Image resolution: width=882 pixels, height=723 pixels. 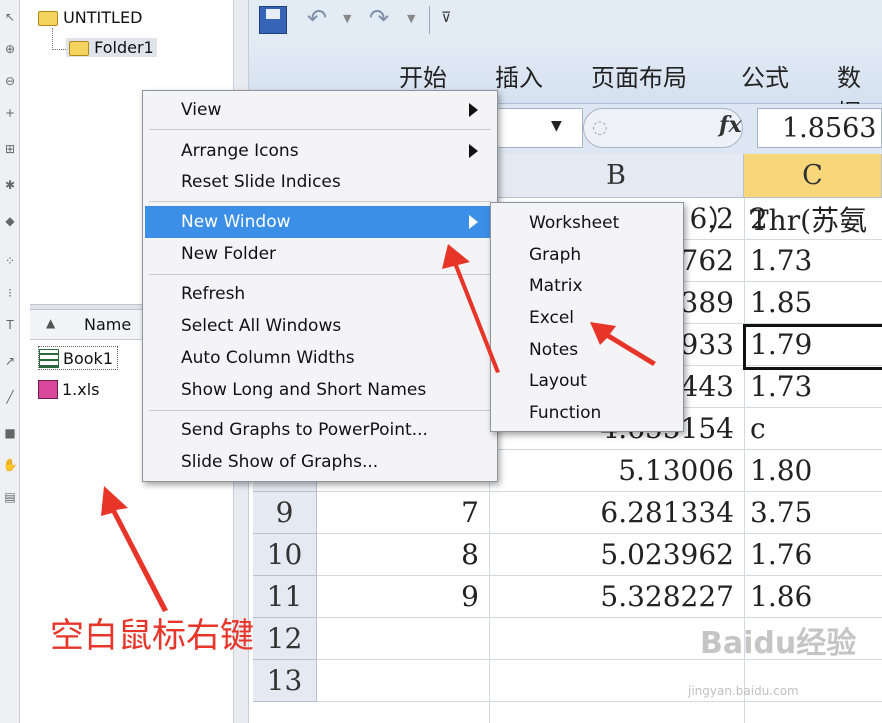 What do you see at coordinates (743, 691) in the screenshot?
I see `watermark-url: jingyan.baidu.com` at bounding box center [743, 691].